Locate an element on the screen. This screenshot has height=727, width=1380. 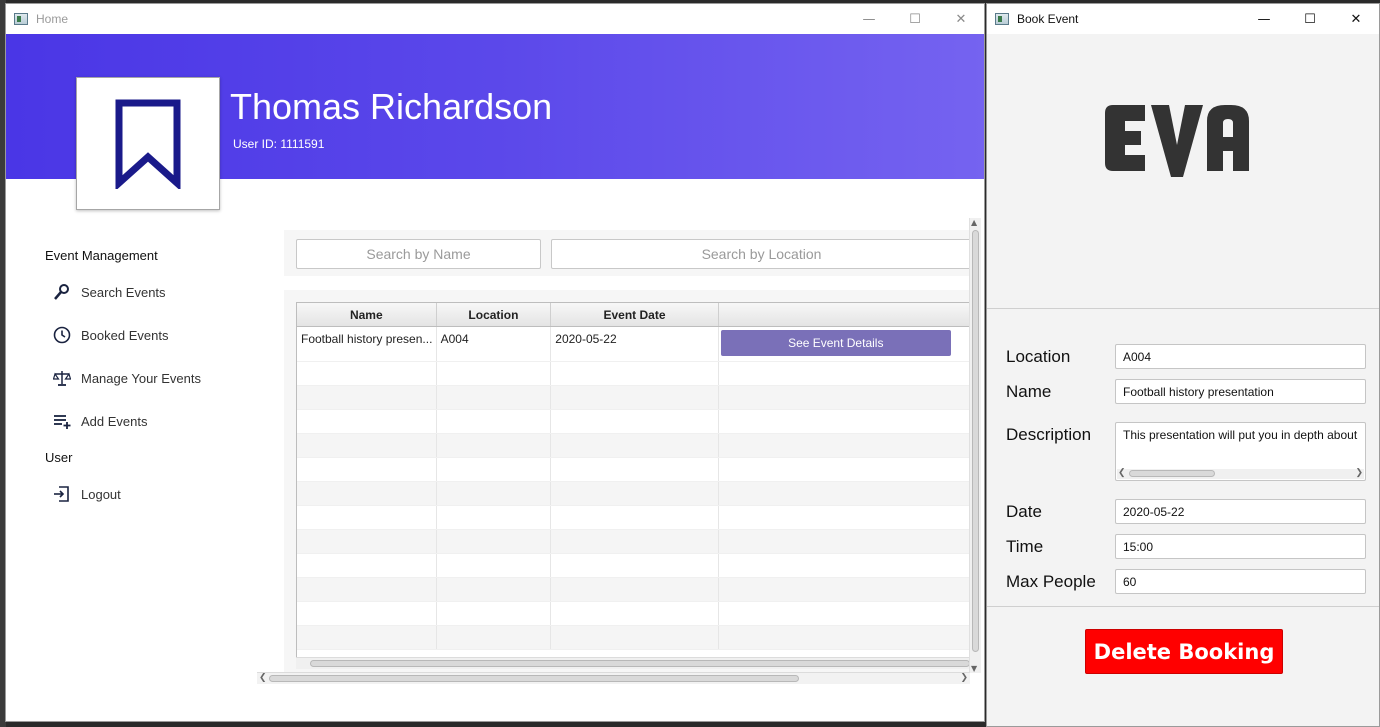
nav-item-search-events: Search Events is located at coordinates (108, 292).